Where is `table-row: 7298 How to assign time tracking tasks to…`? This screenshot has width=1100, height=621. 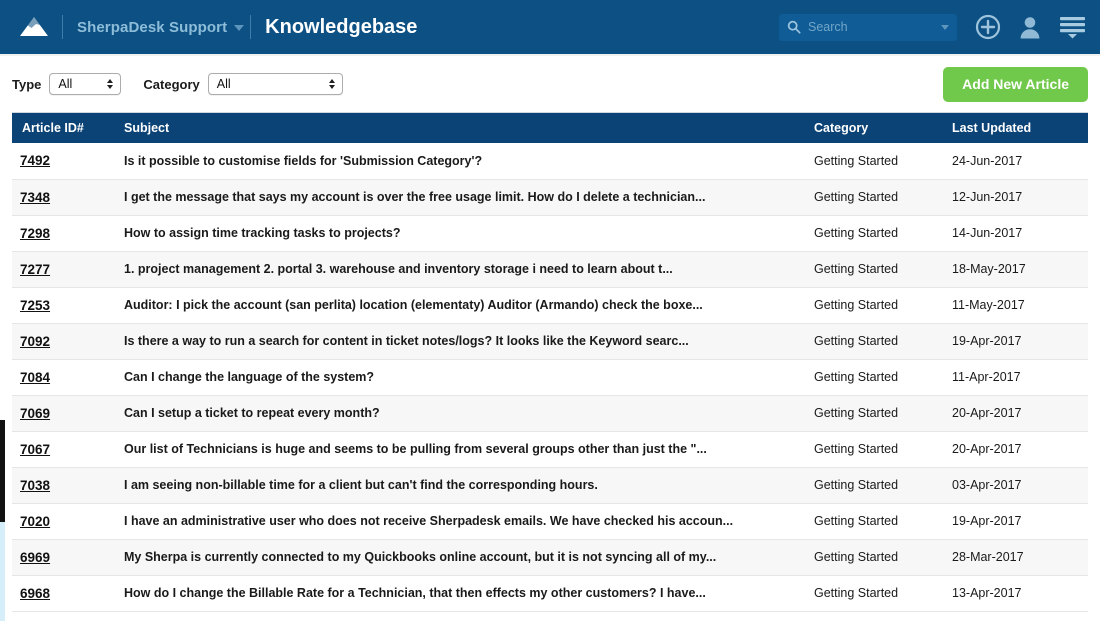
table-row: 7298 How to assign time tracking tasks to… is located at coordinates (550, 233).